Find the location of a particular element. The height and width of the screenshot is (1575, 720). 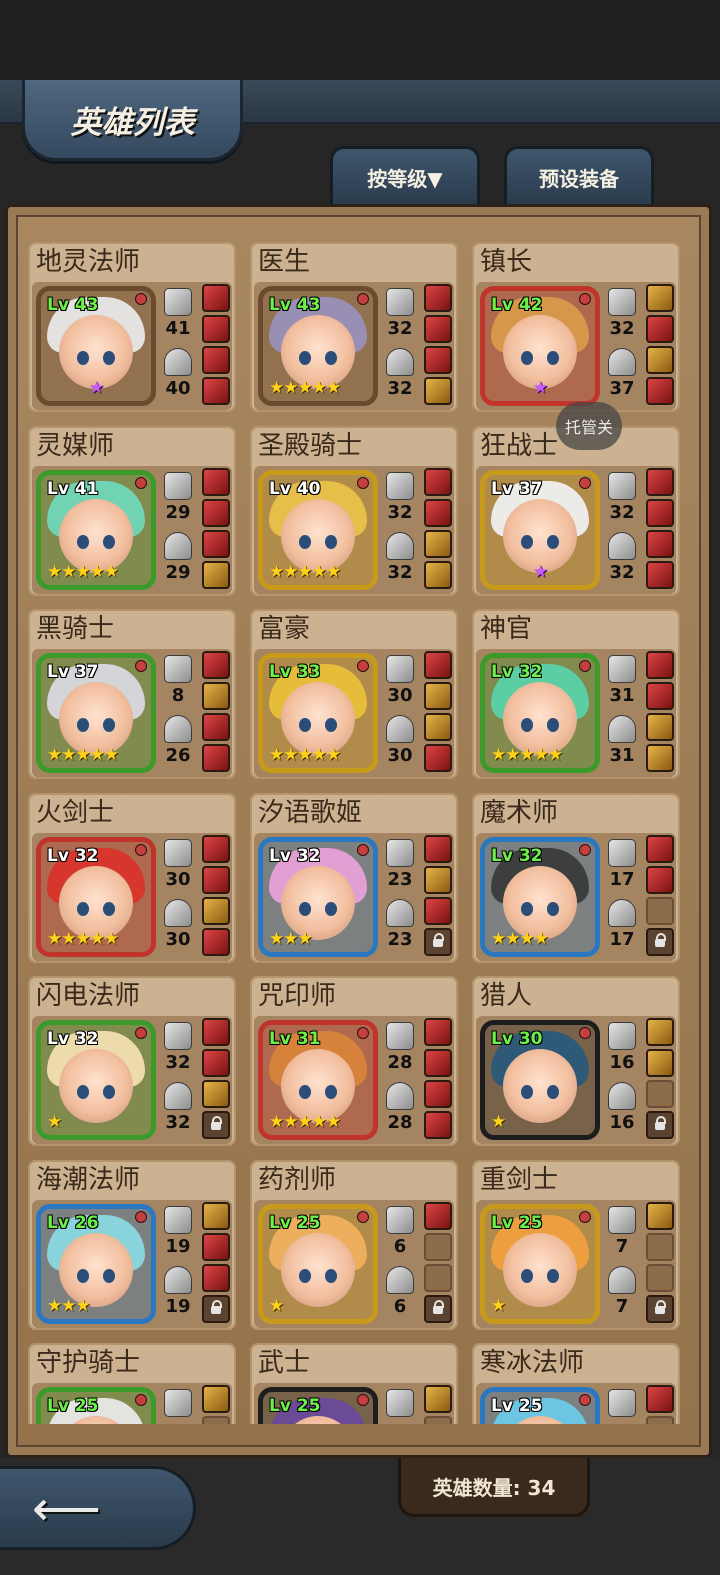

tab-preset-equipment: 预设装备 is located at coordinates (579, 175).